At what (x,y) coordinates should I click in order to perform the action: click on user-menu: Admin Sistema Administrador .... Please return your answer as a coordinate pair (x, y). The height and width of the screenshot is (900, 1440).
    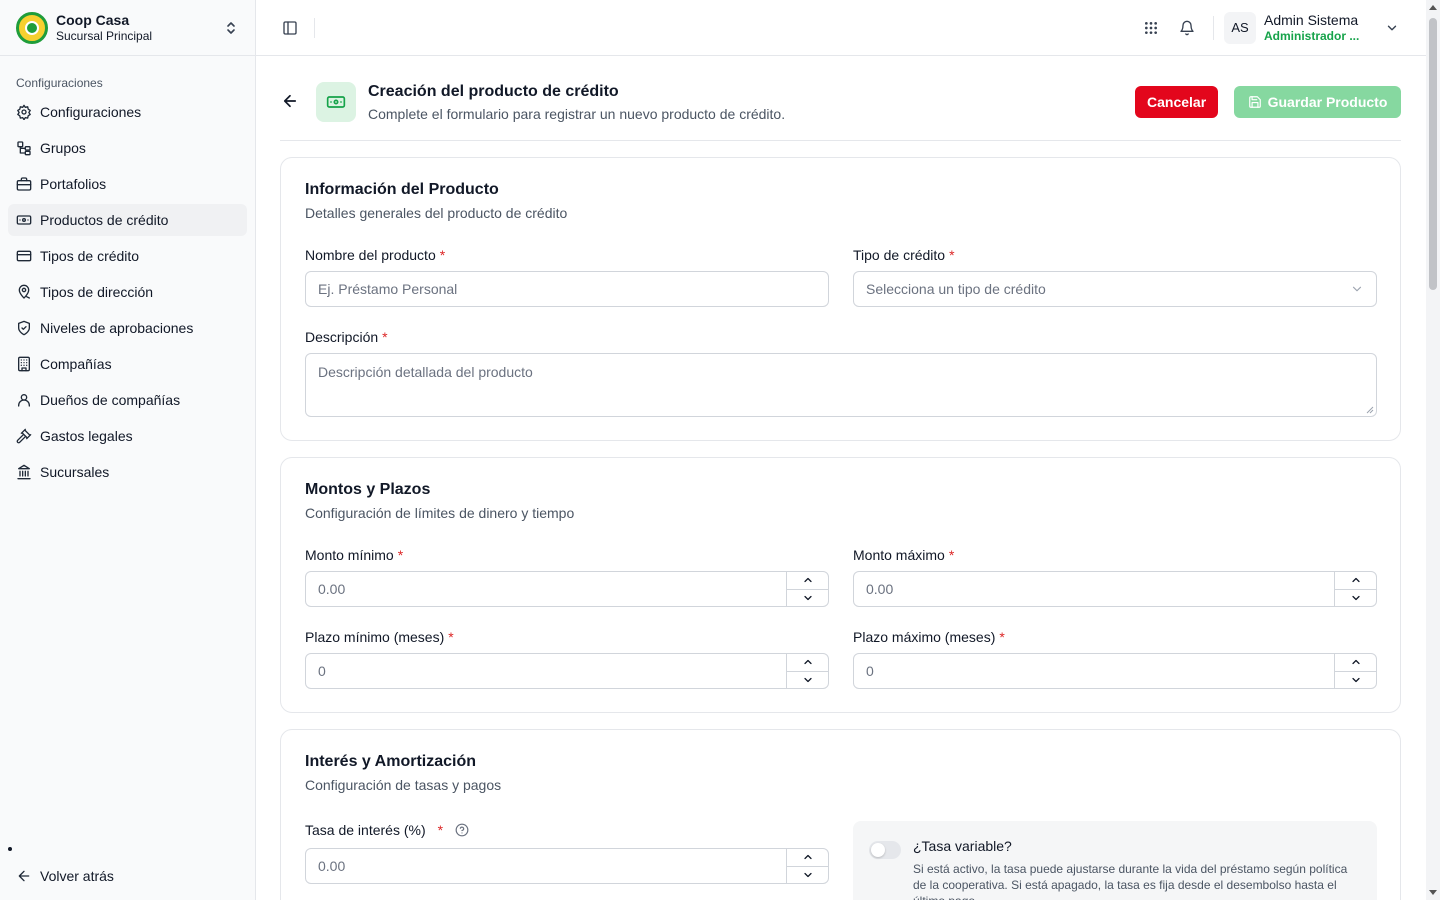
    Looking at the image, I should click on (1319, 28).